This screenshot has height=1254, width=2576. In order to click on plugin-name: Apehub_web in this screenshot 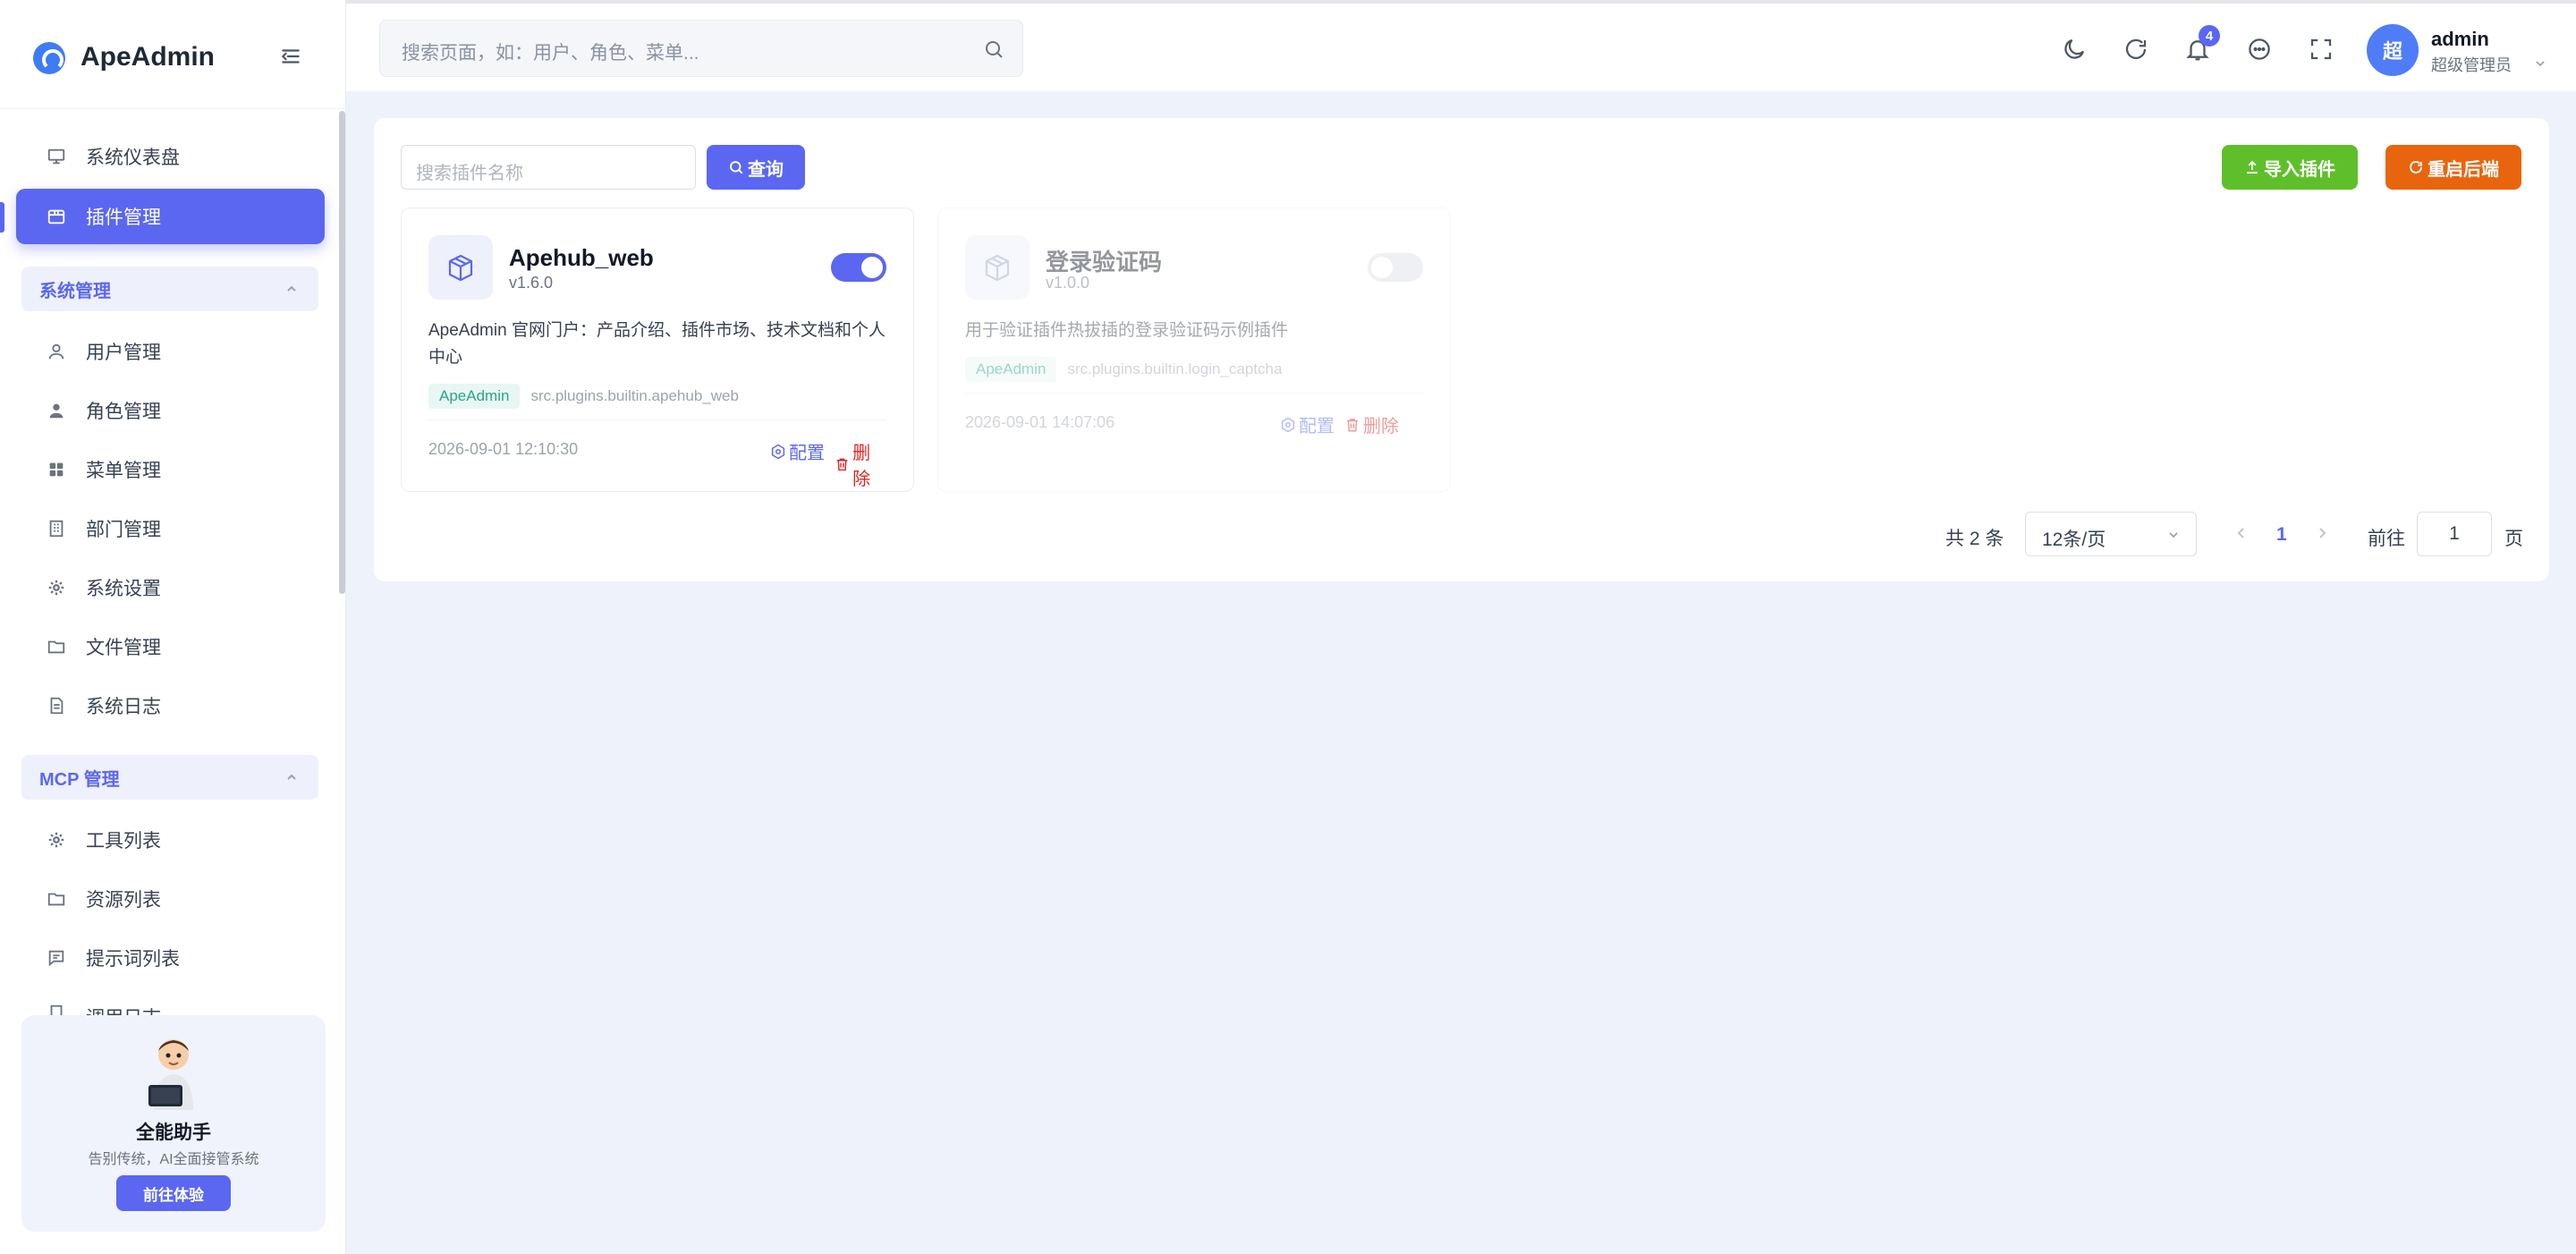, I will do `click(581, 257)`.